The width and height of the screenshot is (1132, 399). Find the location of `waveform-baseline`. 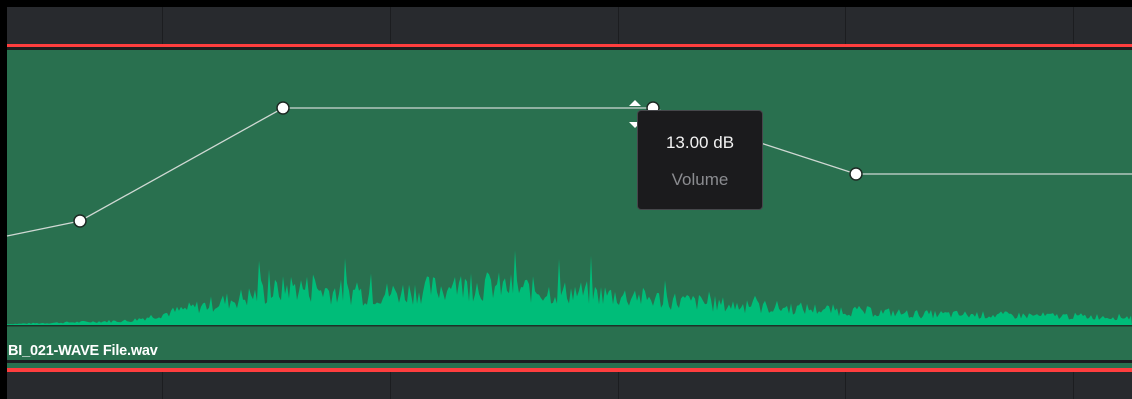

waveform-baseline is located at coordinates (569, 326).